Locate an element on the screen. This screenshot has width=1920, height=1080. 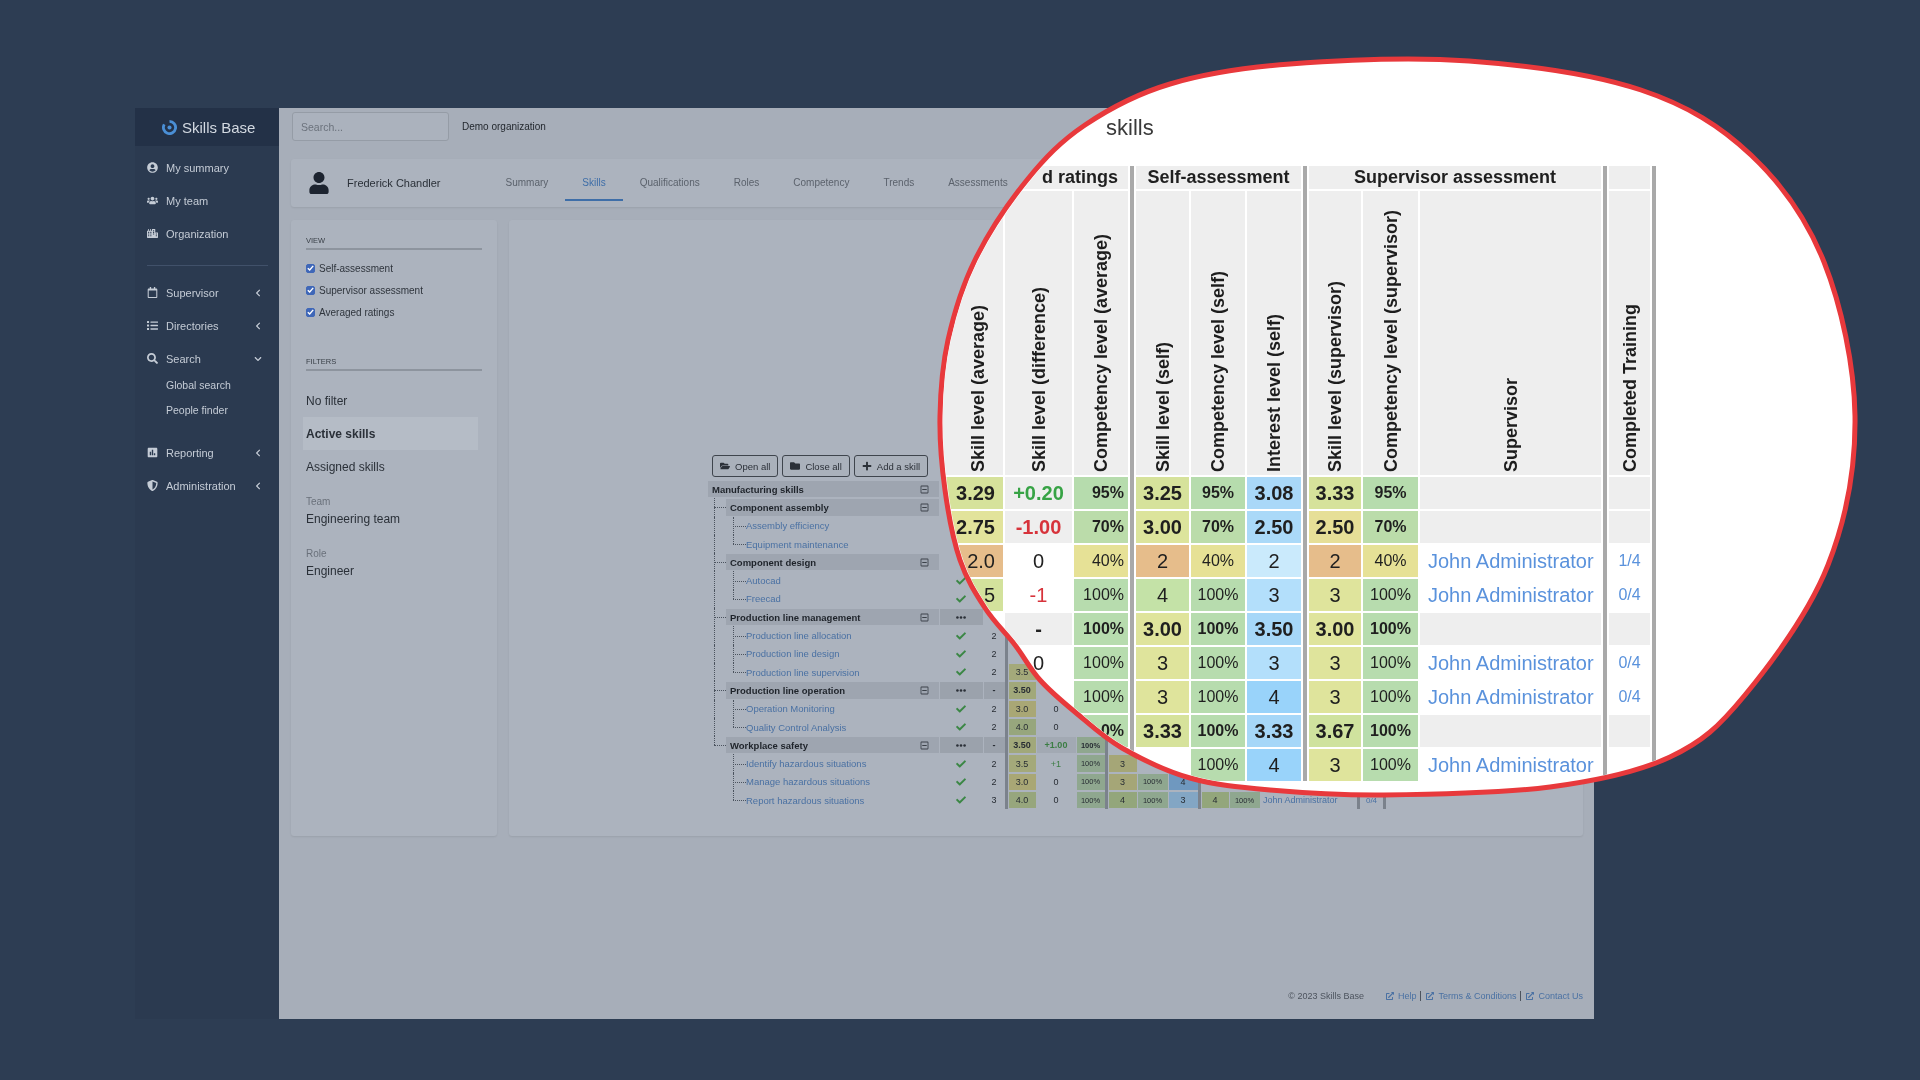
tab: Trends is located at coordinates (899, 180).